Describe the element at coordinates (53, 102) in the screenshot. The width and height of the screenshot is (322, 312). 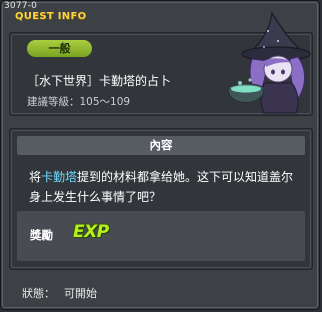
I see `recommended-level-label: 建議等級：` at that location.